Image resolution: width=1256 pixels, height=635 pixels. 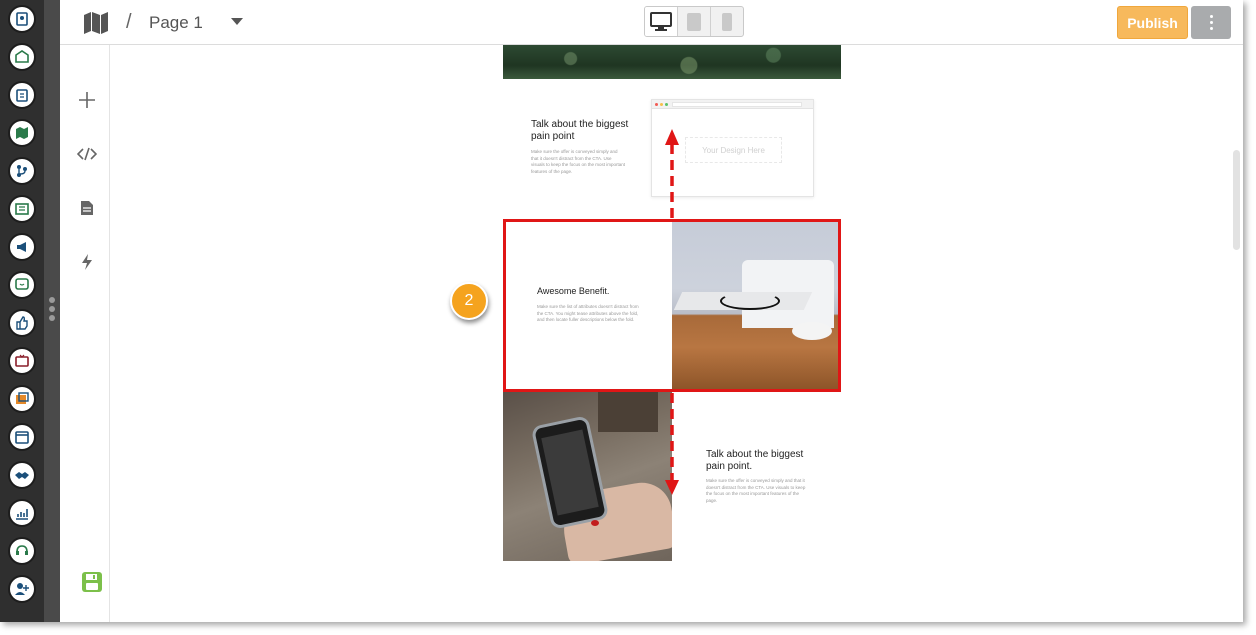 I want to click on desktop-icon, so click(x=661, y=21).